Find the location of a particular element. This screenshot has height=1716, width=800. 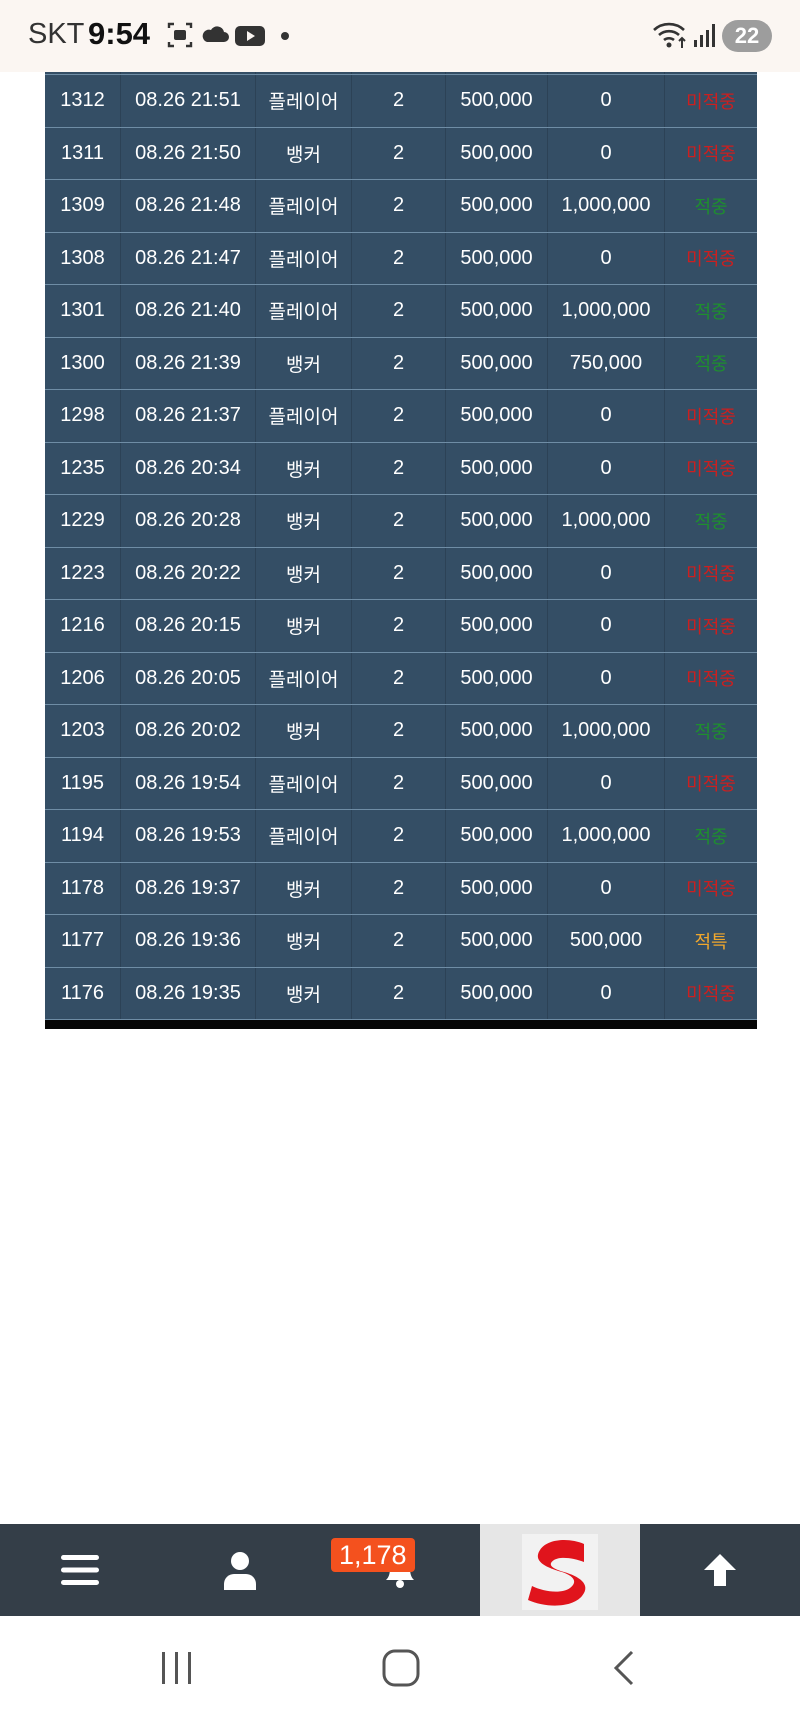

table-row: 1235 08.26 20:34 뱅커 2 500,000 0 미적중 is located at coordinates (401, 468).